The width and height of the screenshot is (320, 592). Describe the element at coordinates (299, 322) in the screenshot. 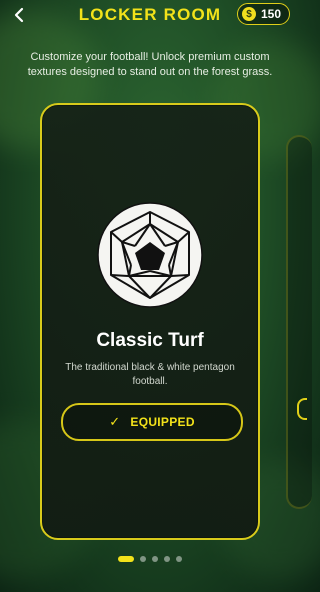

I see `next-card-preview` at that location.